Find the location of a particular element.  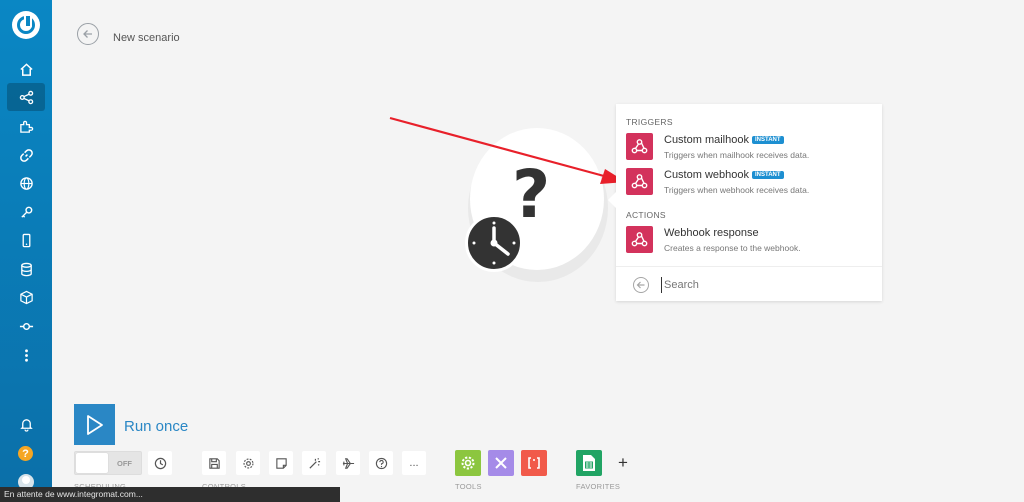

back-button is located at coordinates (88, 34).